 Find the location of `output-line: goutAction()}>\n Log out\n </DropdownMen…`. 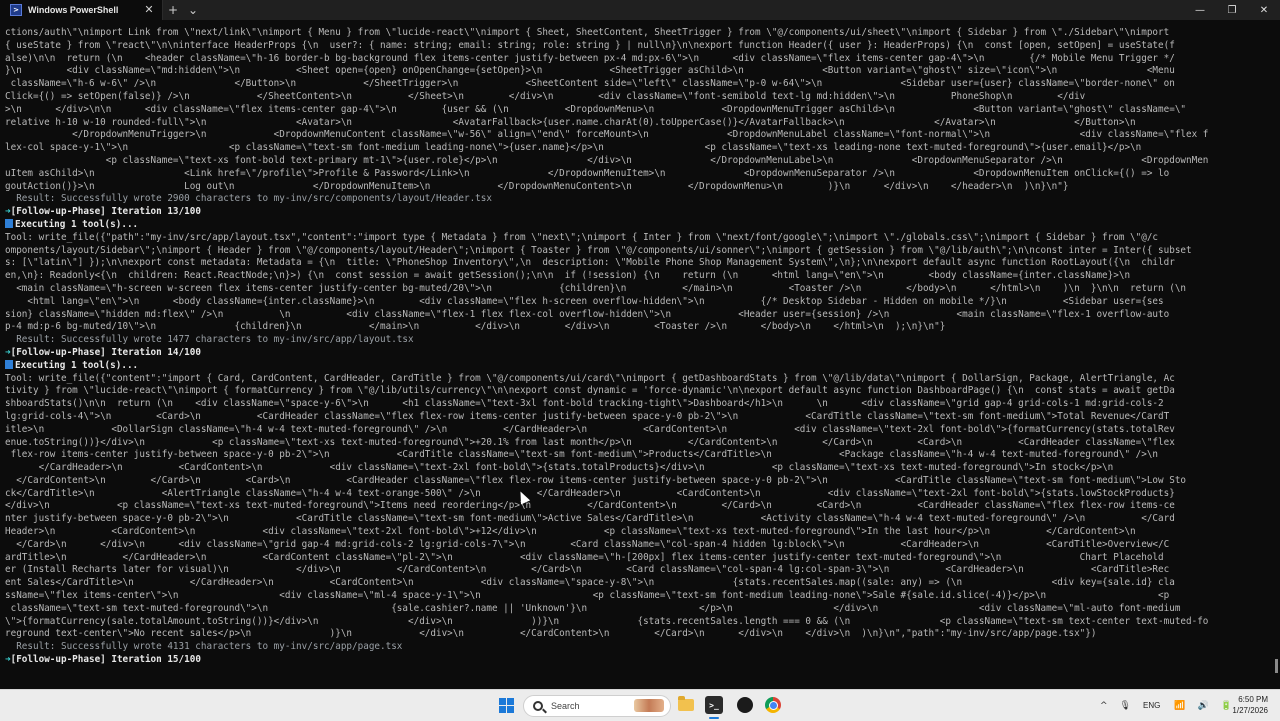

output-line: goutAction()}>\n Log out\n </DropdownMen… is located at coordinates (537, 186).